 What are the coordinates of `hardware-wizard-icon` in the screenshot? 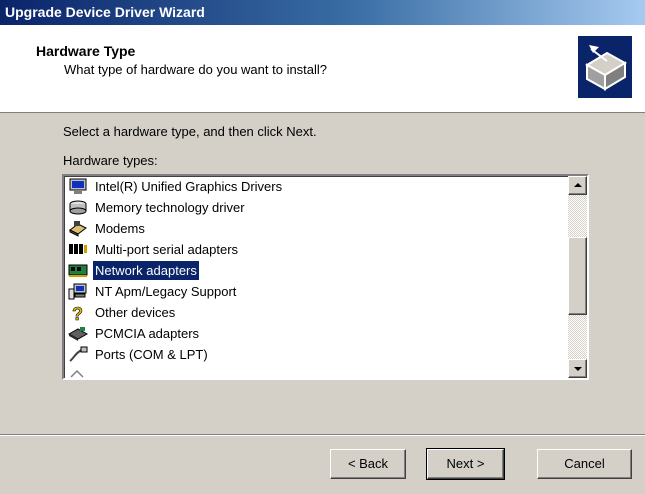 It's located at (605, 67).